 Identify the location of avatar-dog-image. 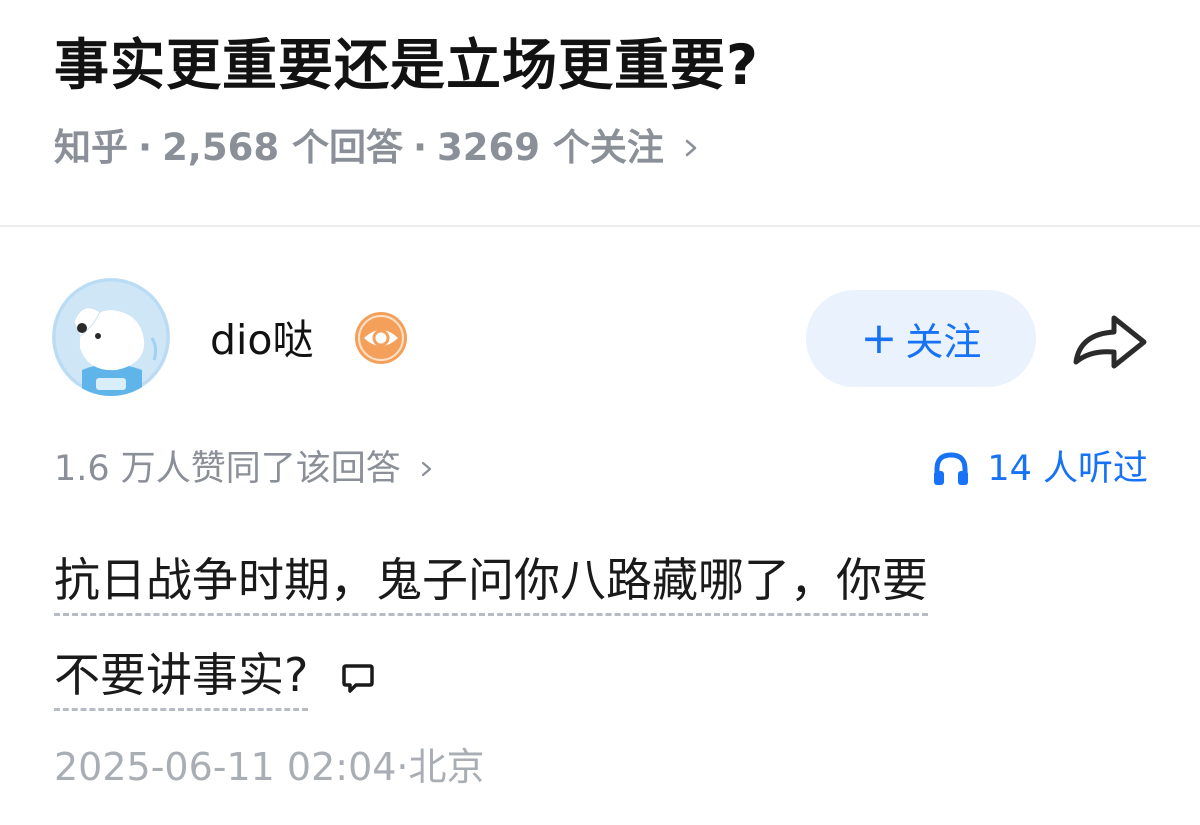
(111, 337).